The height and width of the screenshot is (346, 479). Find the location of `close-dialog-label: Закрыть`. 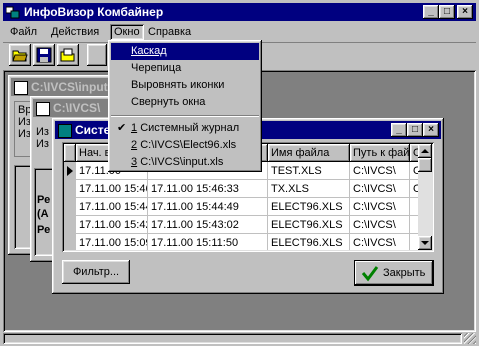

close-dialog-label: Закрыть is located at coordinates (404, 273).